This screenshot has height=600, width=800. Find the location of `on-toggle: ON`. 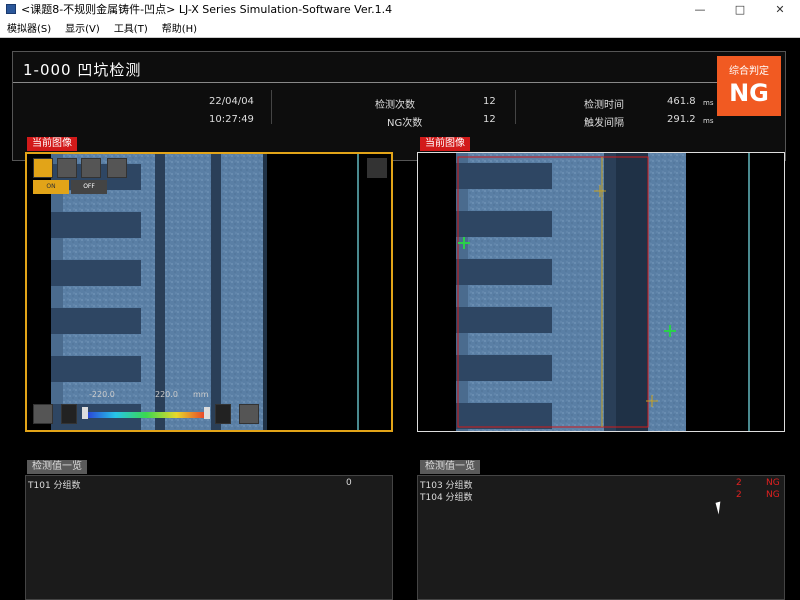

on-toggle: ON is located at coordinates (51, 187).